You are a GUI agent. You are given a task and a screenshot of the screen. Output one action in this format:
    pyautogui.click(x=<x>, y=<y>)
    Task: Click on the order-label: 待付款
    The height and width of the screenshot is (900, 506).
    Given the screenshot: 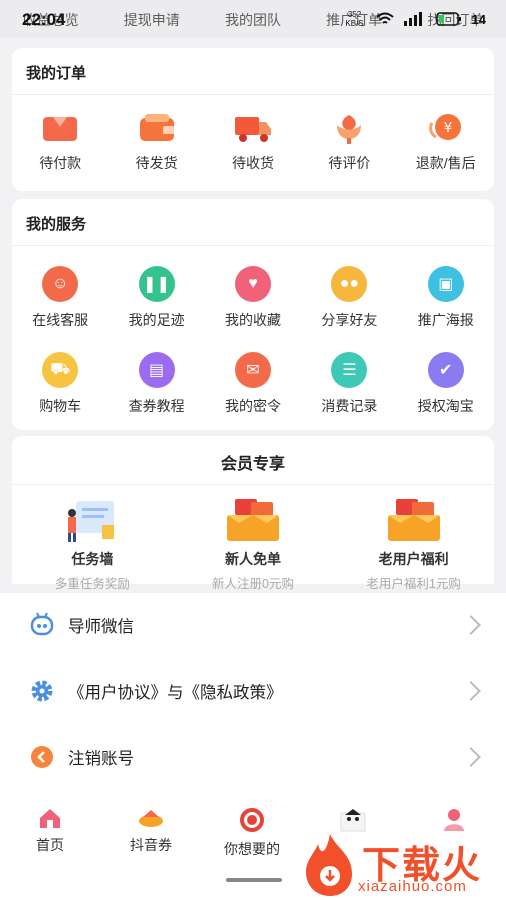 What is the action you would take?
    pyautogui.click(x=60, y=163)
    